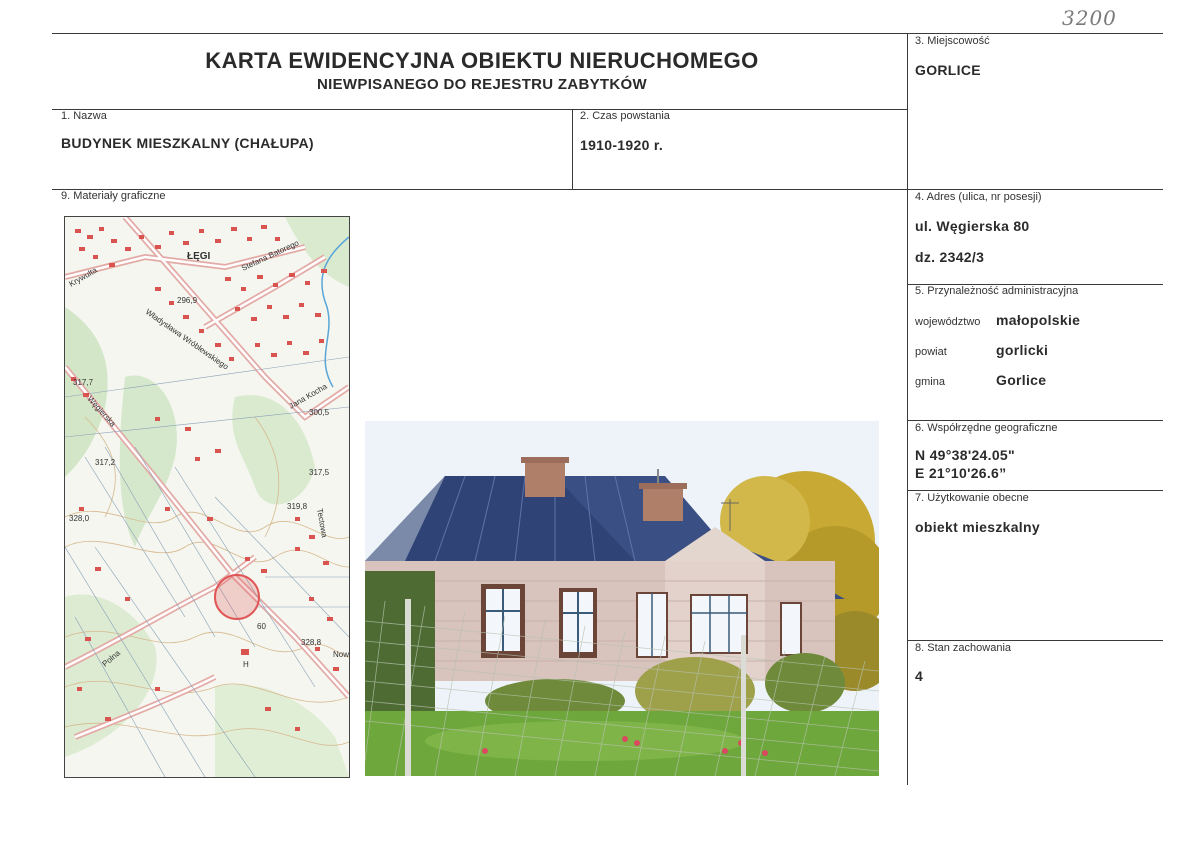 The height and width of the screenshot is (843, 1199). What do you see at coordinates (978, 197) in the screenshot?
I see `field-adres-label: 4. Adres (ulica, nr posesji)` at bounding box center [978, 197].